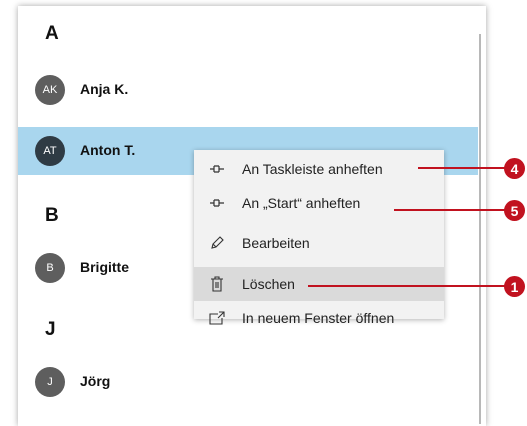 The image size is (527, 426). I want to click on menu-item-pin-start: An „Start“ anheften, so click(319, 203).